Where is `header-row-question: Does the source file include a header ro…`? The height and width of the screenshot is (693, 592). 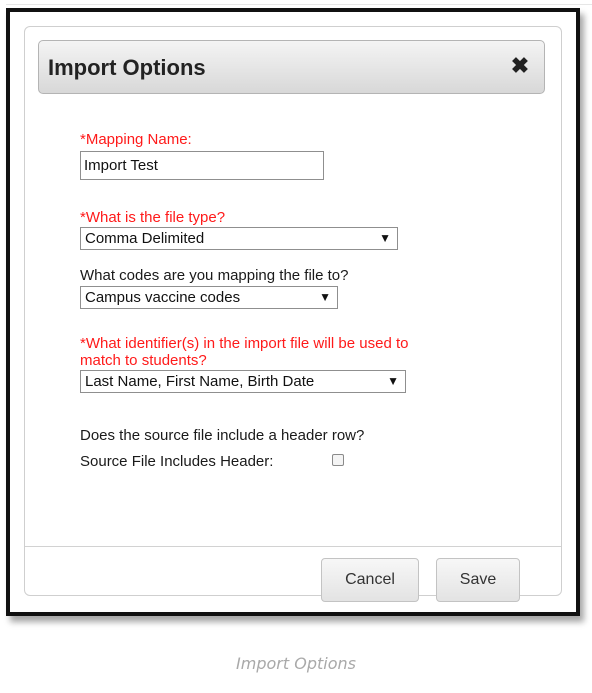 header-row-question: Does the source file include a header ro… is located at coordinates (222, 435).